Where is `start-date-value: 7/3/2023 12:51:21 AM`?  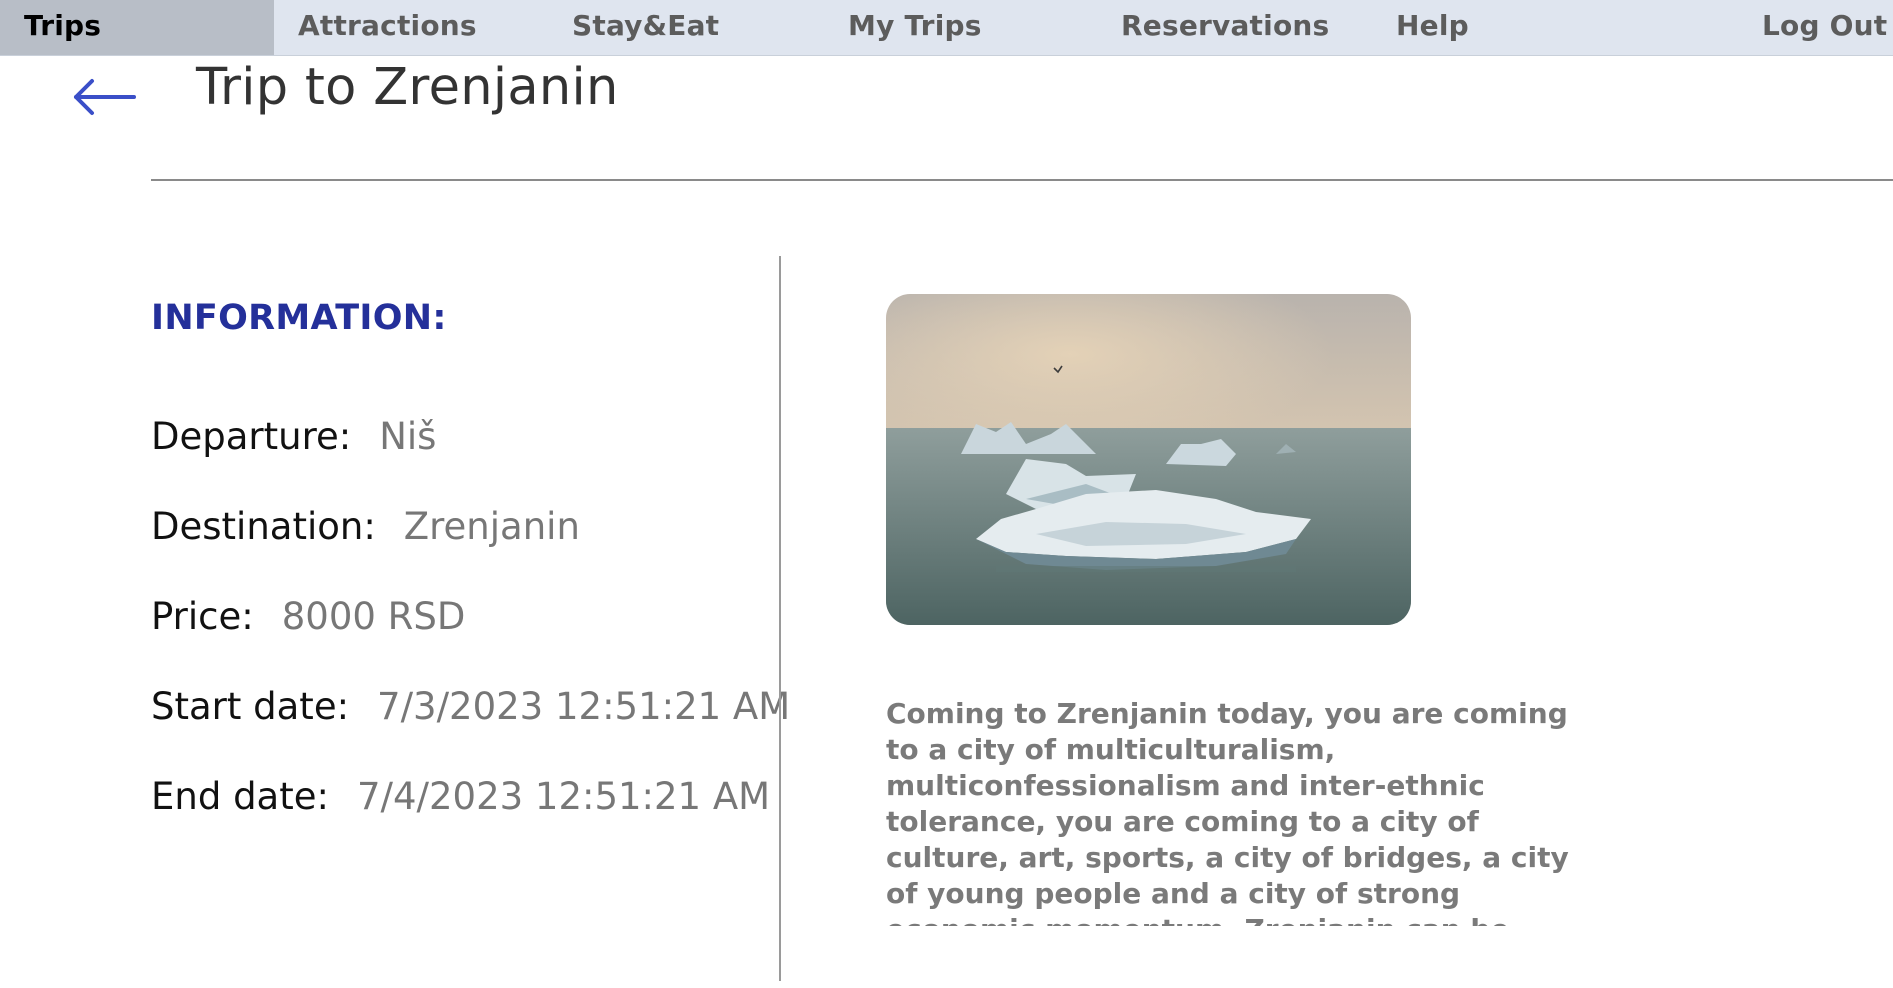
start-date-value: 7/3/2023 12:51:21 AM is located at coordinates (584, 706).